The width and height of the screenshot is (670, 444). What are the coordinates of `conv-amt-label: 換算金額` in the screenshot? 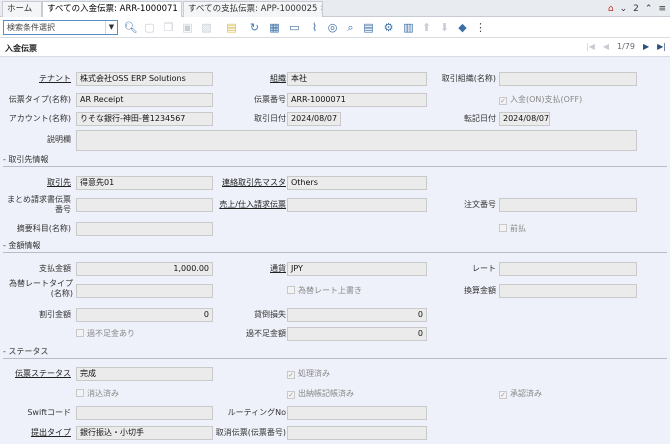 It's located at (480, 290).